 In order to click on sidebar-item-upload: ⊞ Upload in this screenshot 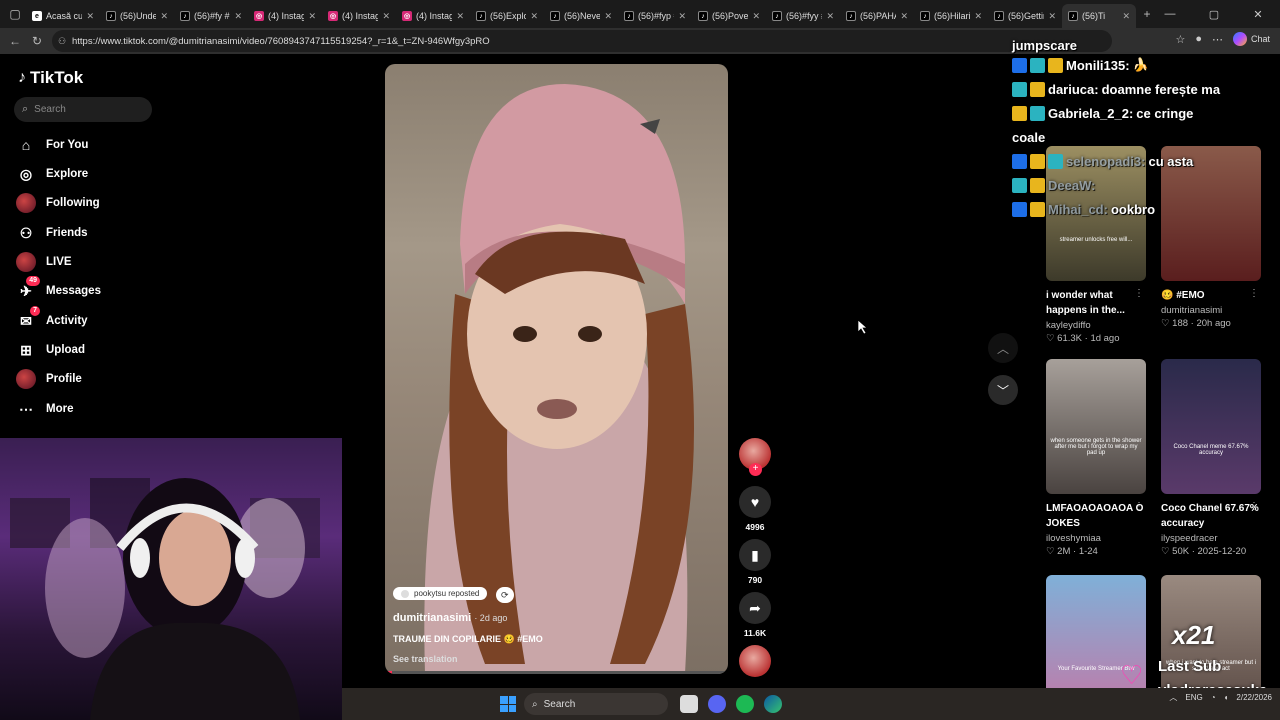, I will do `click(50, 350)`.